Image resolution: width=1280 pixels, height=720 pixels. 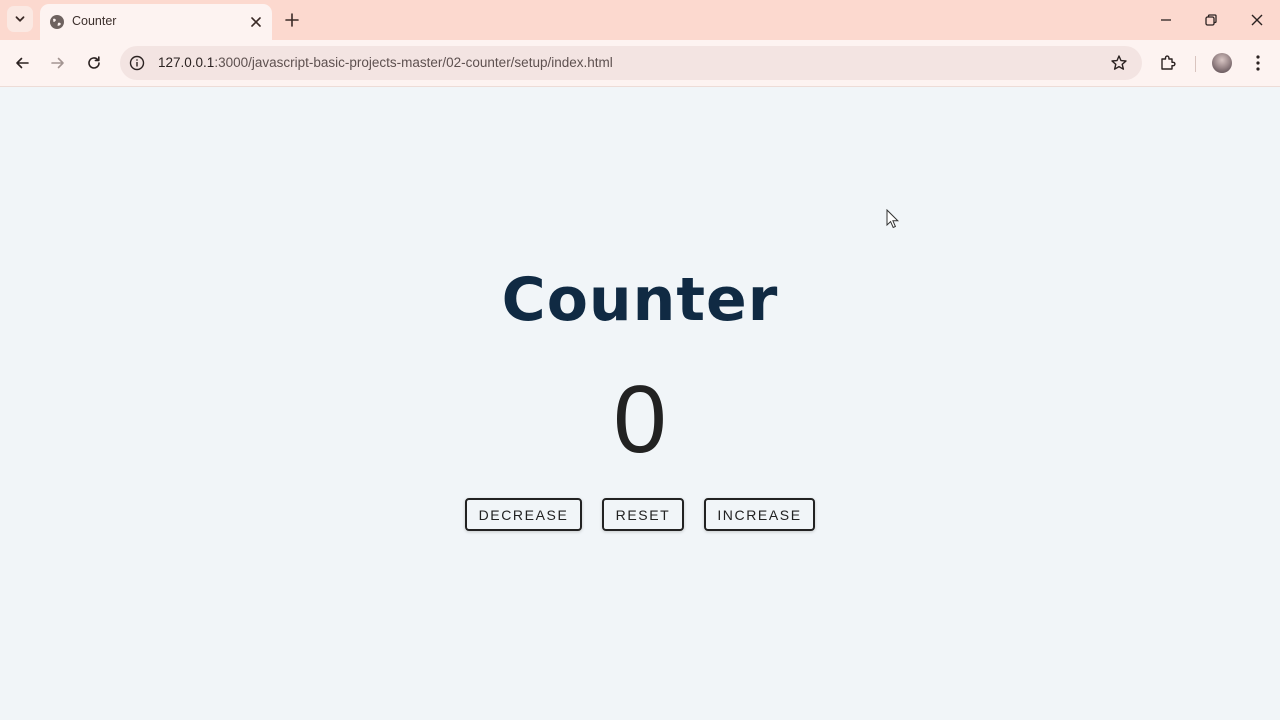 I want to click on minimize-icon, so click(x=1166, y=20).